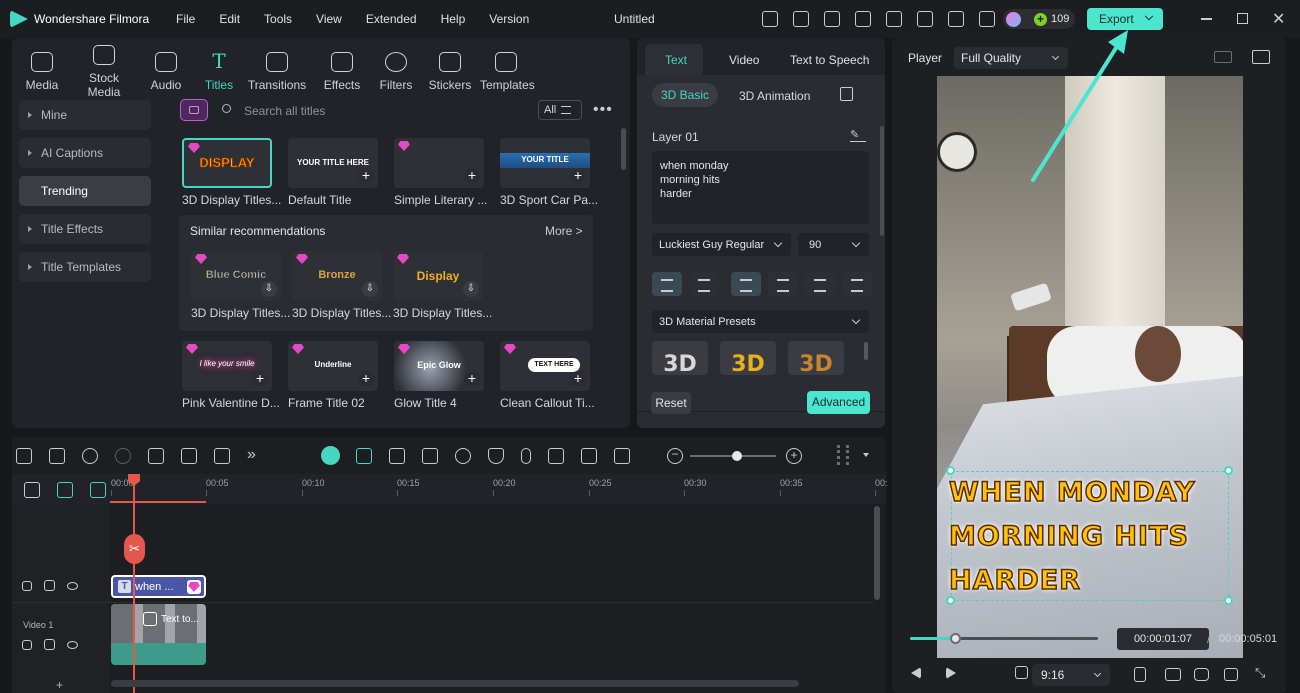 The height and width of the screenshot is (693, 1300). I want to click on filter-dropdown: All, so click(560, 110).